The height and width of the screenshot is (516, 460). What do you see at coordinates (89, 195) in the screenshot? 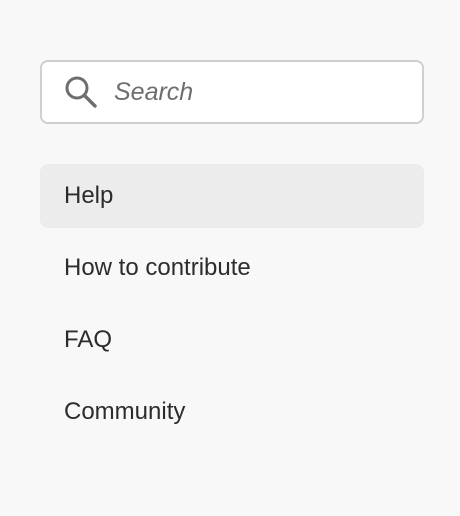
I see `nav-item-label: Help` at bounding box center [89, 195].